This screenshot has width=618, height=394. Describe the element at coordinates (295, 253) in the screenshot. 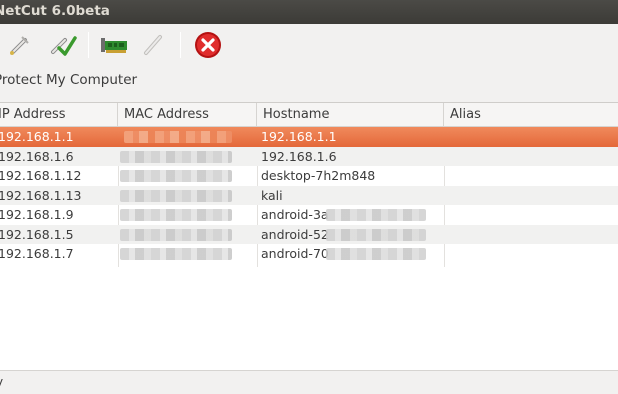

I see `cell-hostname: android-70` at that location.